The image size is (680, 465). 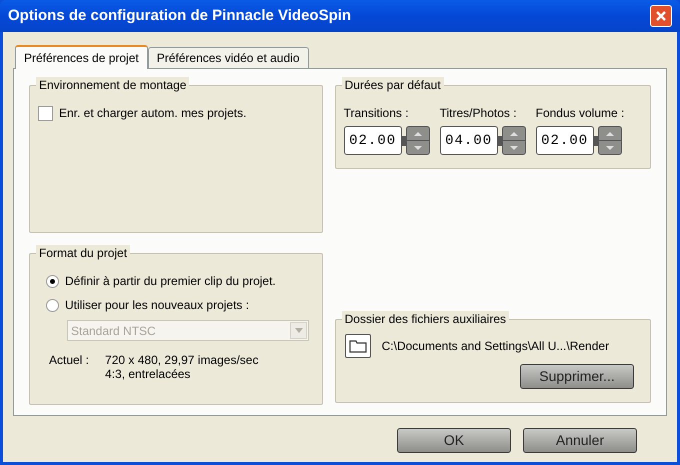 I want to click on tab: Préférences de projet, so click(x=81, y=57).